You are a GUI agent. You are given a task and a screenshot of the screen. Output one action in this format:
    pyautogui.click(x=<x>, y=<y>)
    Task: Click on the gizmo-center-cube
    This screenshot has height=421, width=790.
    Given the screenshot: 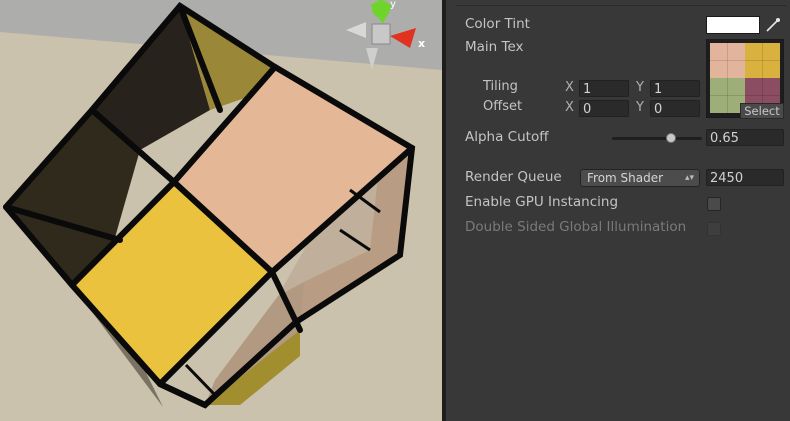 What is the action you would take?
    pyautogui.click(x=381, y=34)
    